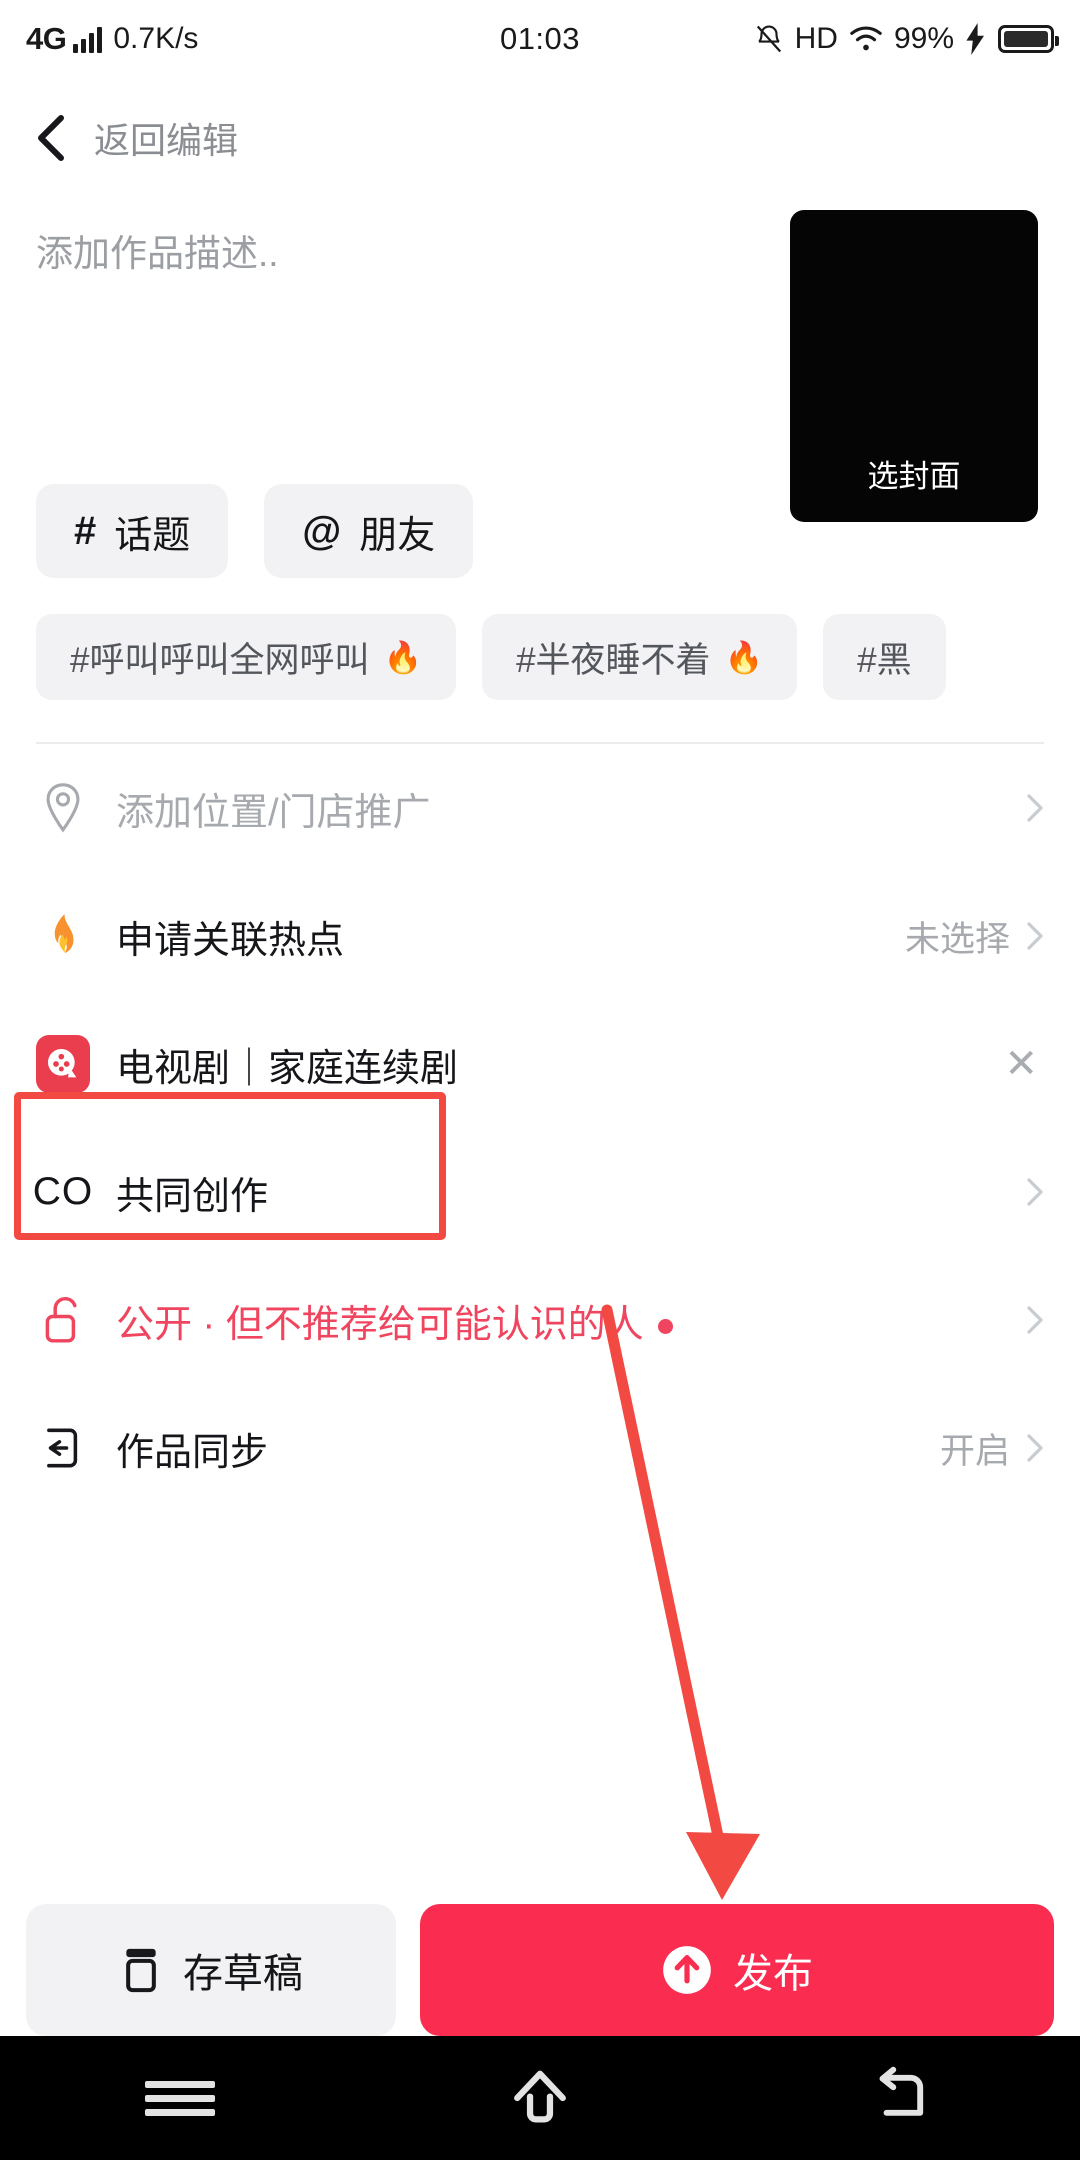 The image size is (1080, 2160). What do you see at coordinates (884, 660) in the screenshot?
I see `suggested-tag-label: #黑` at bounding box center [884, 660].